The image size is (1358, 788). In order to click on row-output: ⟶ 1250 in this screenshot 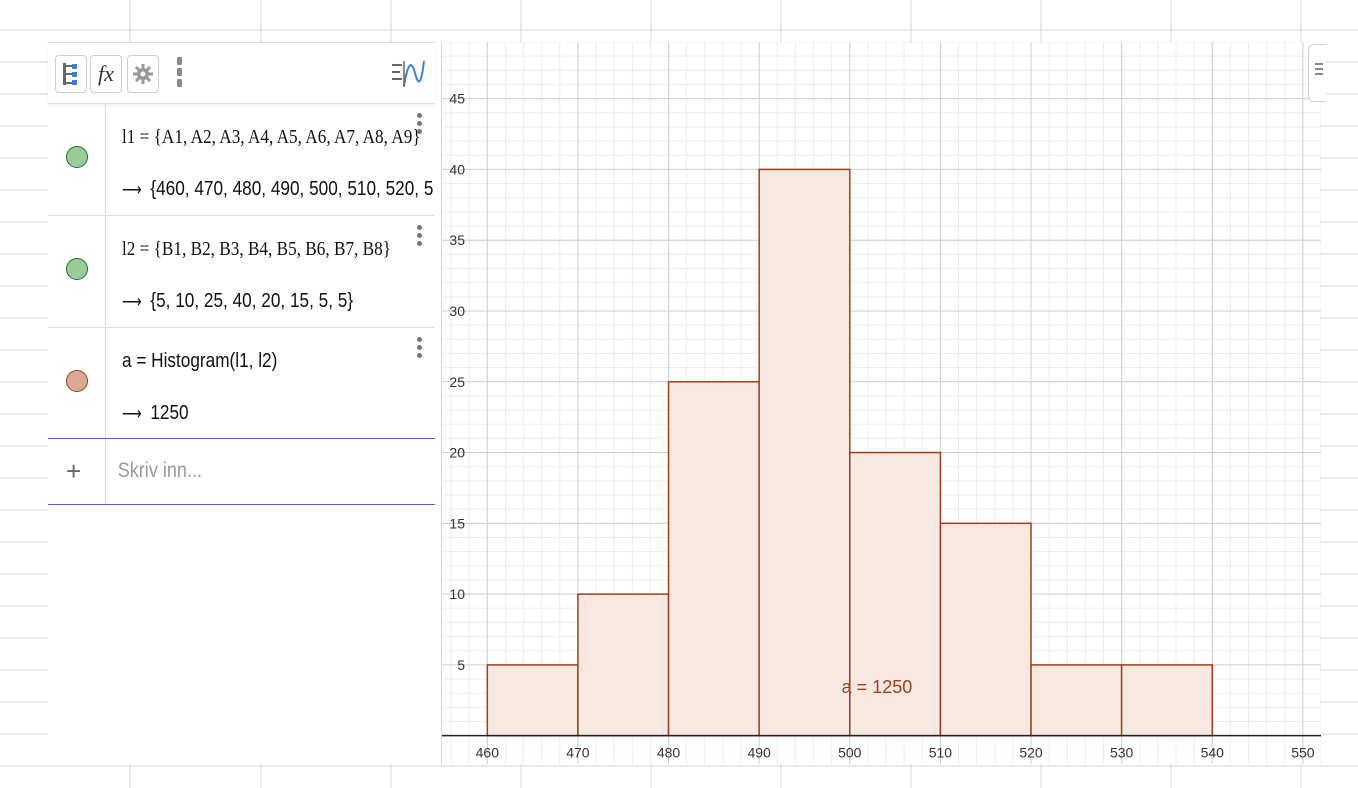, I will do `click(155, 413)`.